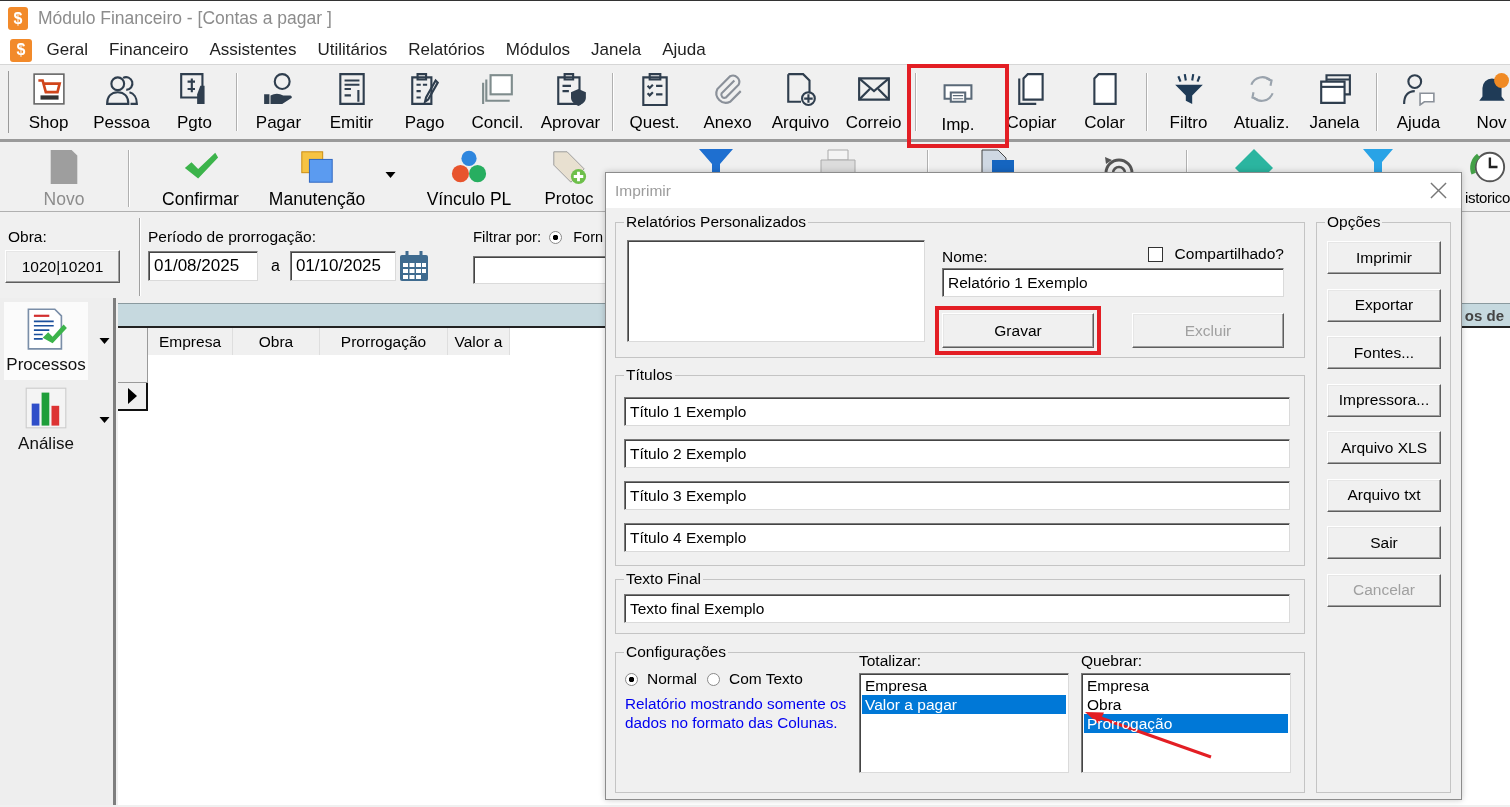  What do you see at coordinates (957, 411) in the screenshot?
I see `title-field: Título 1 Exemplo` at bounding box center [957, 411].